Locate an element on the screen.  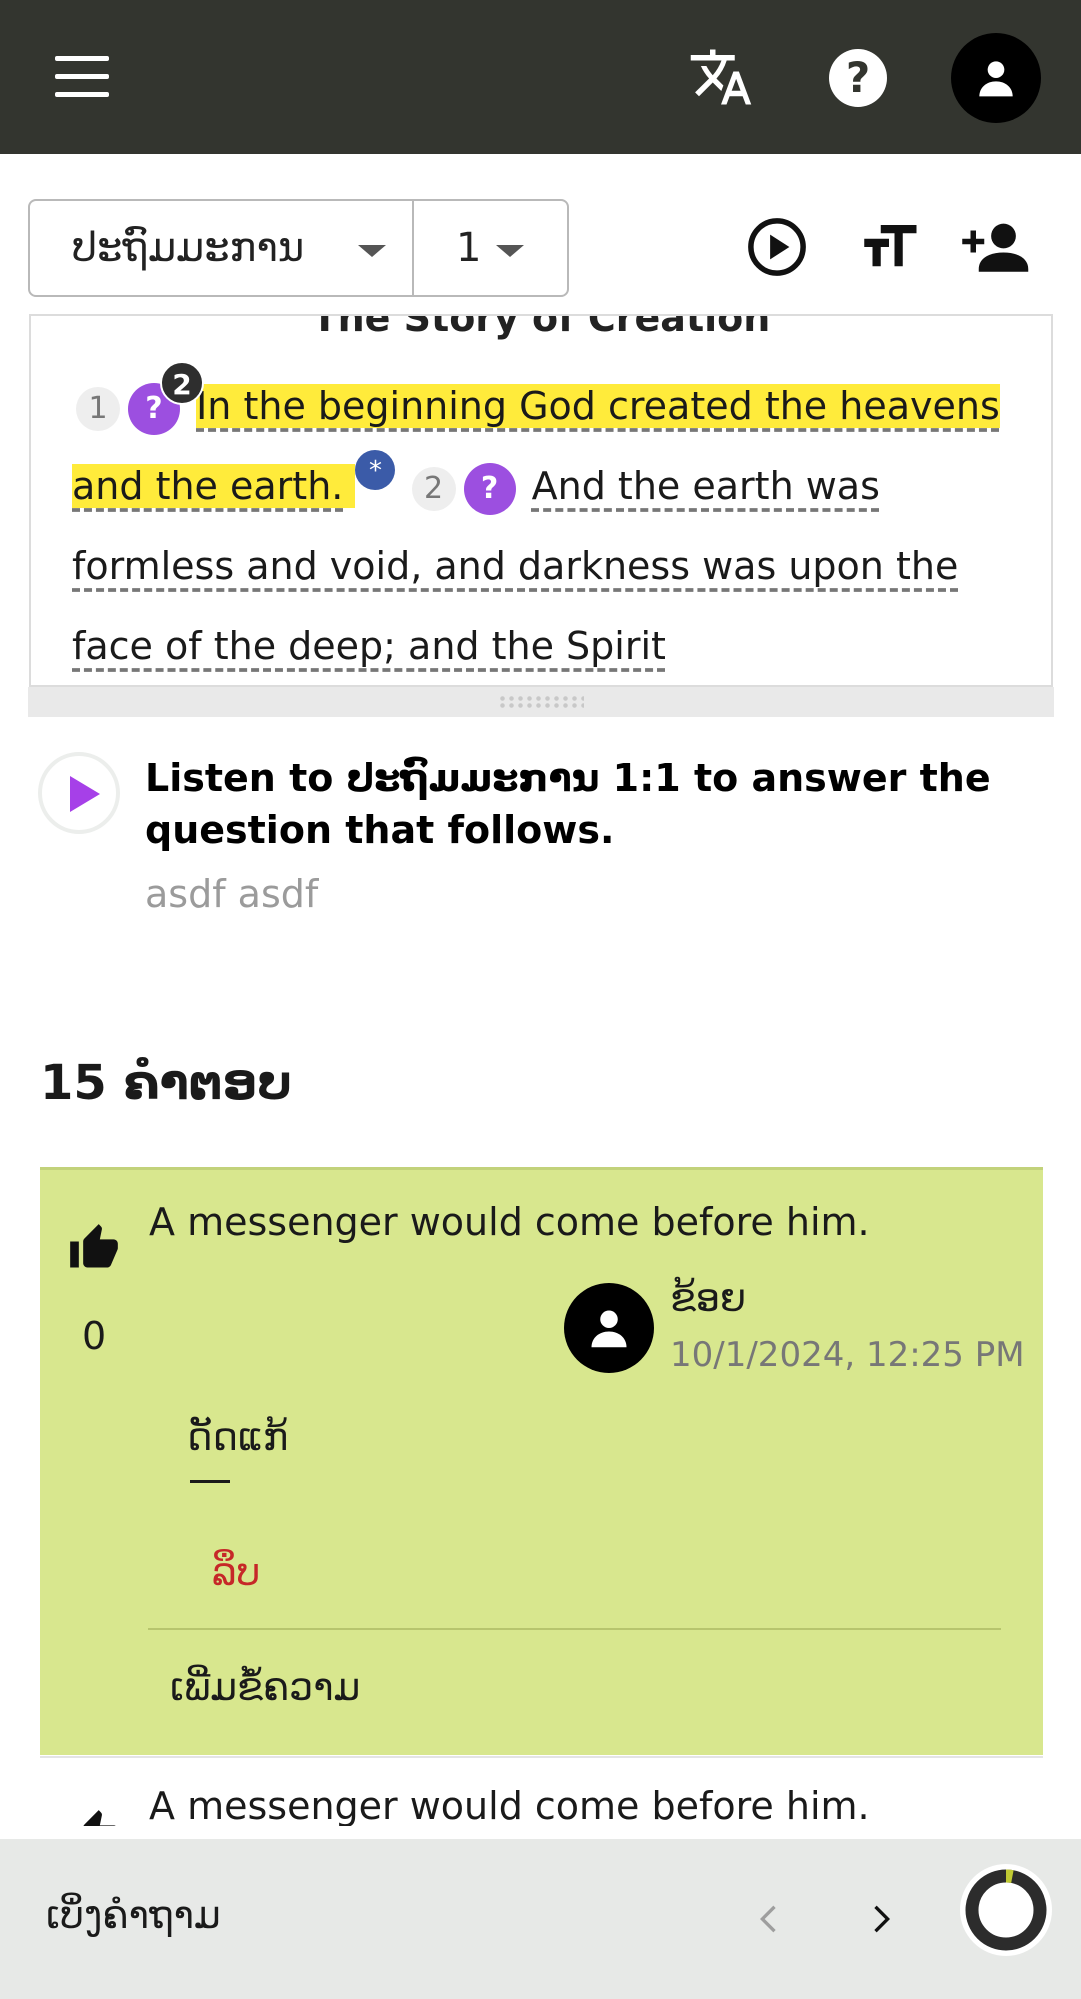
footnote-marker: * is located at coordinates (375, 470).